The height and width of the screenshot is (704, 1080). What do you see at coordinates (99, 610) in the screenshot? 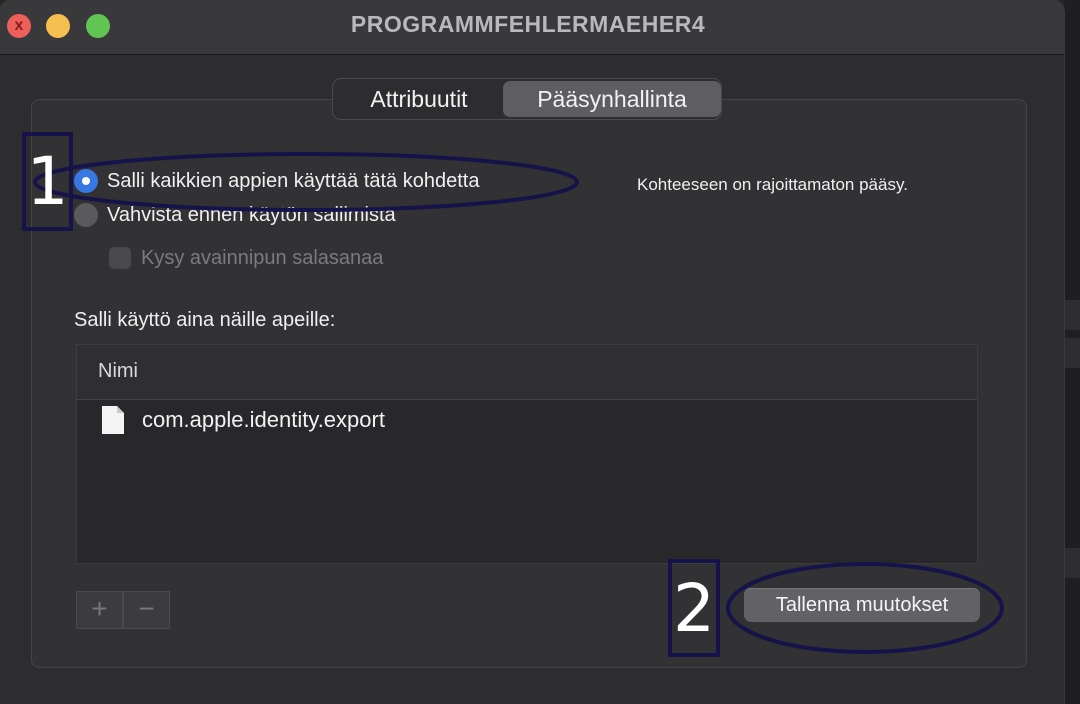
I see `add-app-button: +` at bounding box center [99, 610].